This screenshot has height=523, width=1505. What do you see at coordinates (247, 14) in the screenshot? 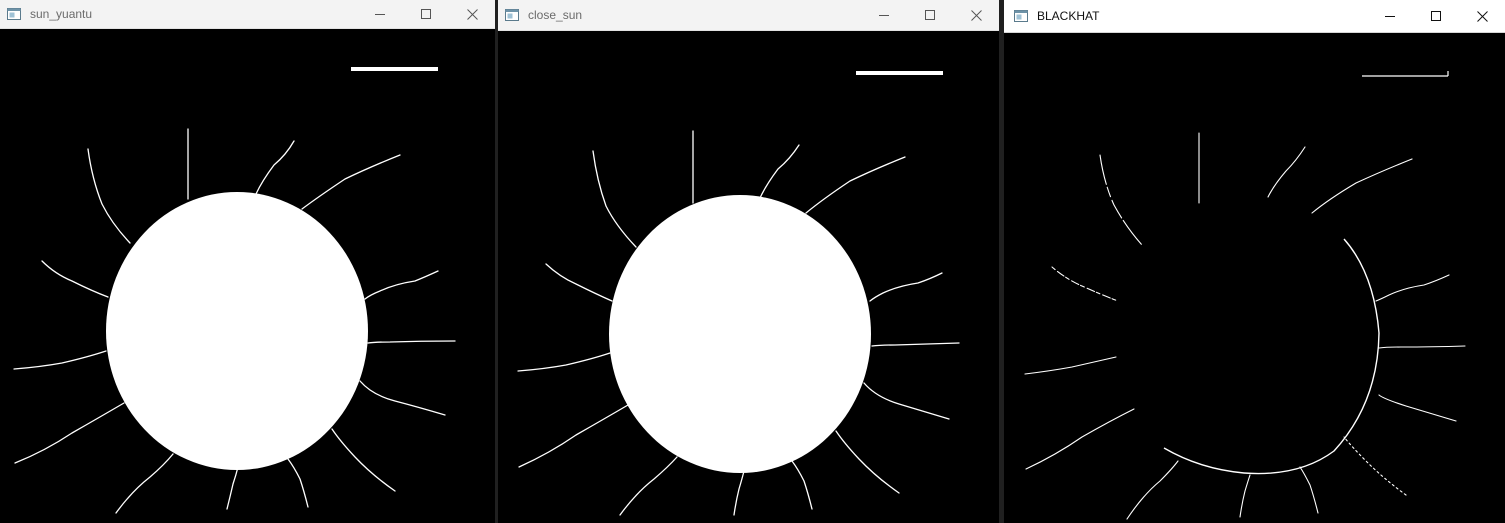
I see `window-titlebar: sun_yuantu` at bounding box center [247, 14].